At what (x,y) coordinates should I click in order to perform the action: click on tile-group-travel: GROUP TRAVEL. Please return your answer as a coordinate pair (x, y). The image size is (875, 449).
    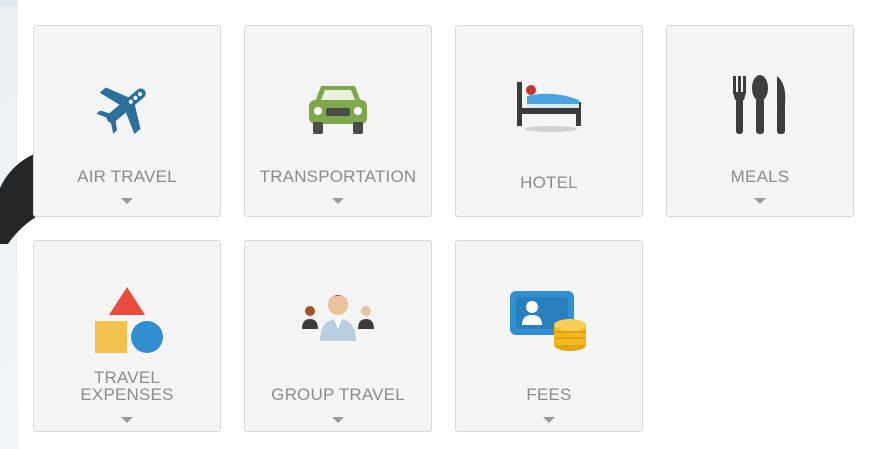
    Looking at the image, I should click on (338, 336).